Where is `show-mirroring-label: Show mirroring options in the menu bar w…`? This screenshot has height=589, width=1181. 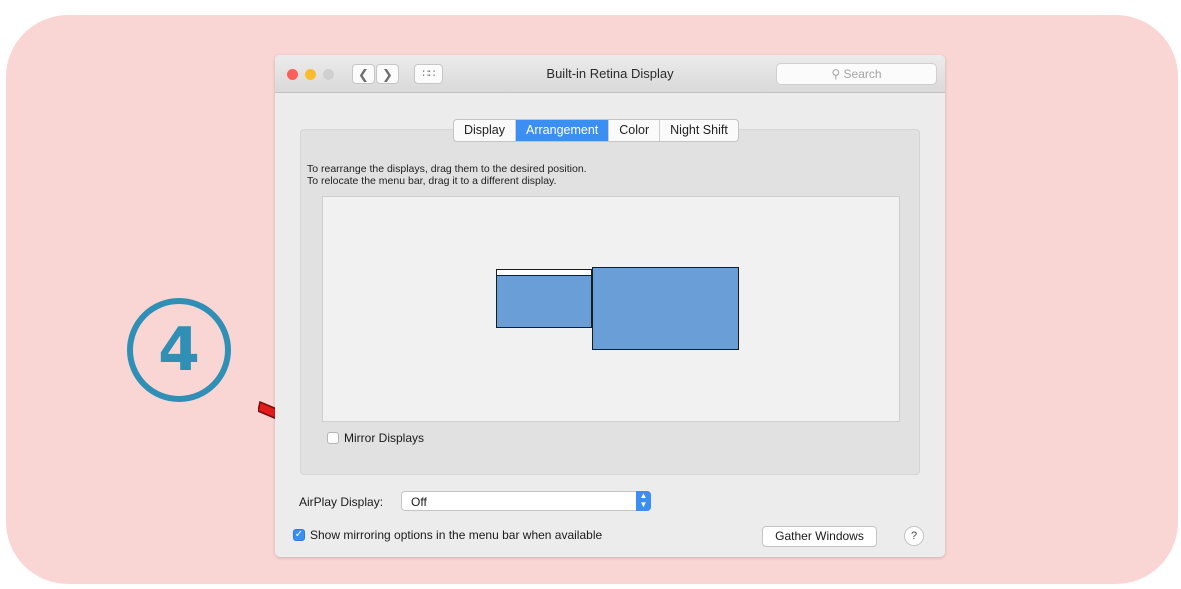 show-mirroring-label: Show mirroring options in the menu bar w… is located at coordinates (456, 535).